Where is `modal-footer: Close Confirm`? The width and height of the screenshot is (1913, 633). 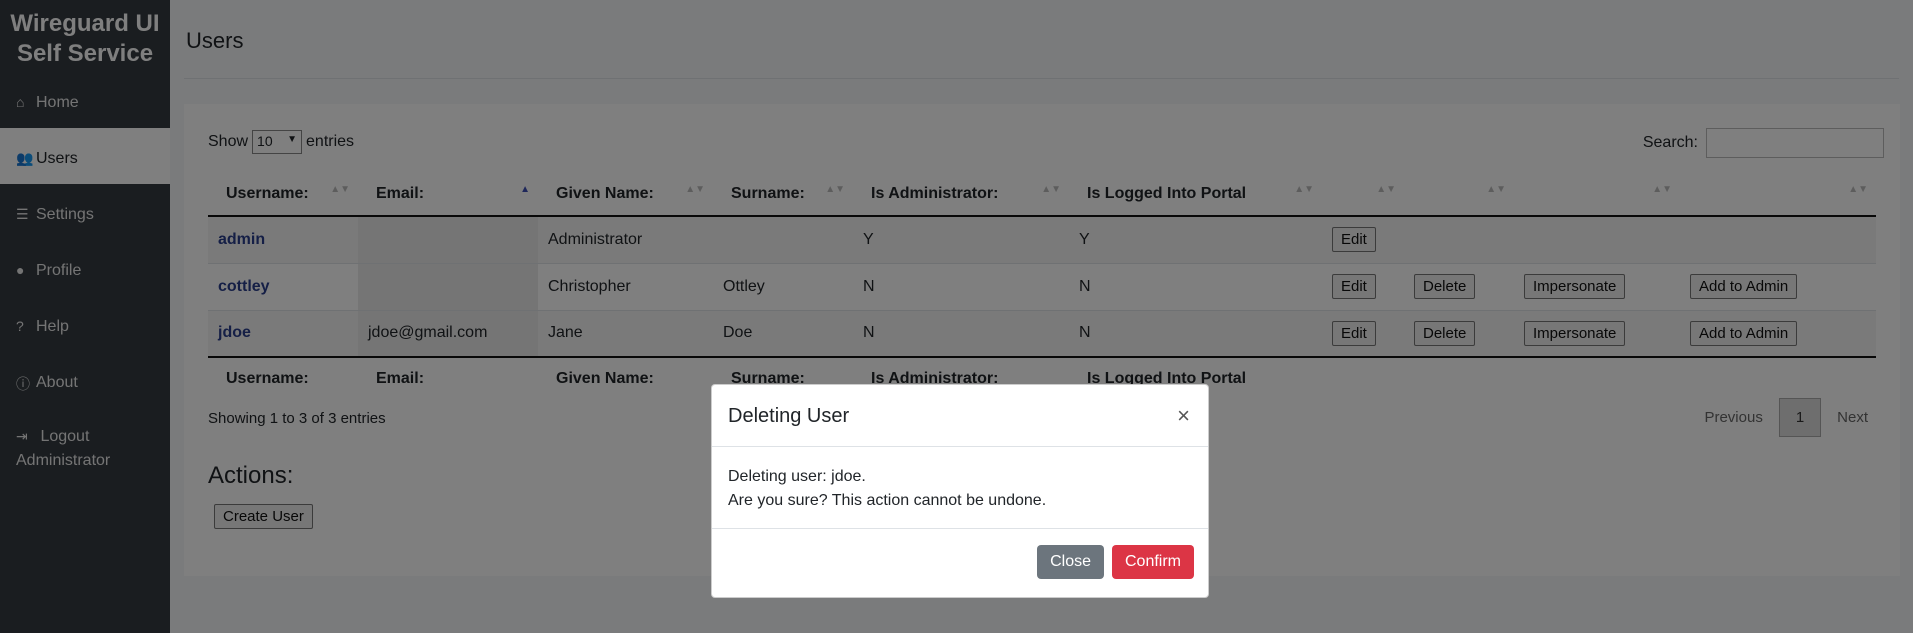
modal-footer: Close Confirm is located at coordinates (960, 562).